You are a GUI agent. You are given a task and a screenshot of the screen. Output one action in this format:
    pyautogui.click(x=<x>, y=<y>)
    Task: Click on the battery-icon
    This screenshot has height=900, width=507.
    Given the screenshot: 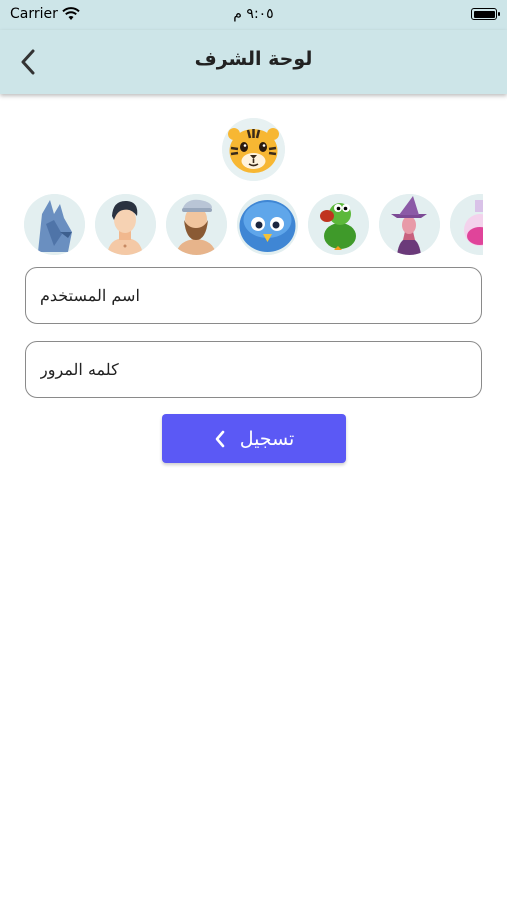 What is the action you would take?
    pyautogui.click(x=485, y=14)
    